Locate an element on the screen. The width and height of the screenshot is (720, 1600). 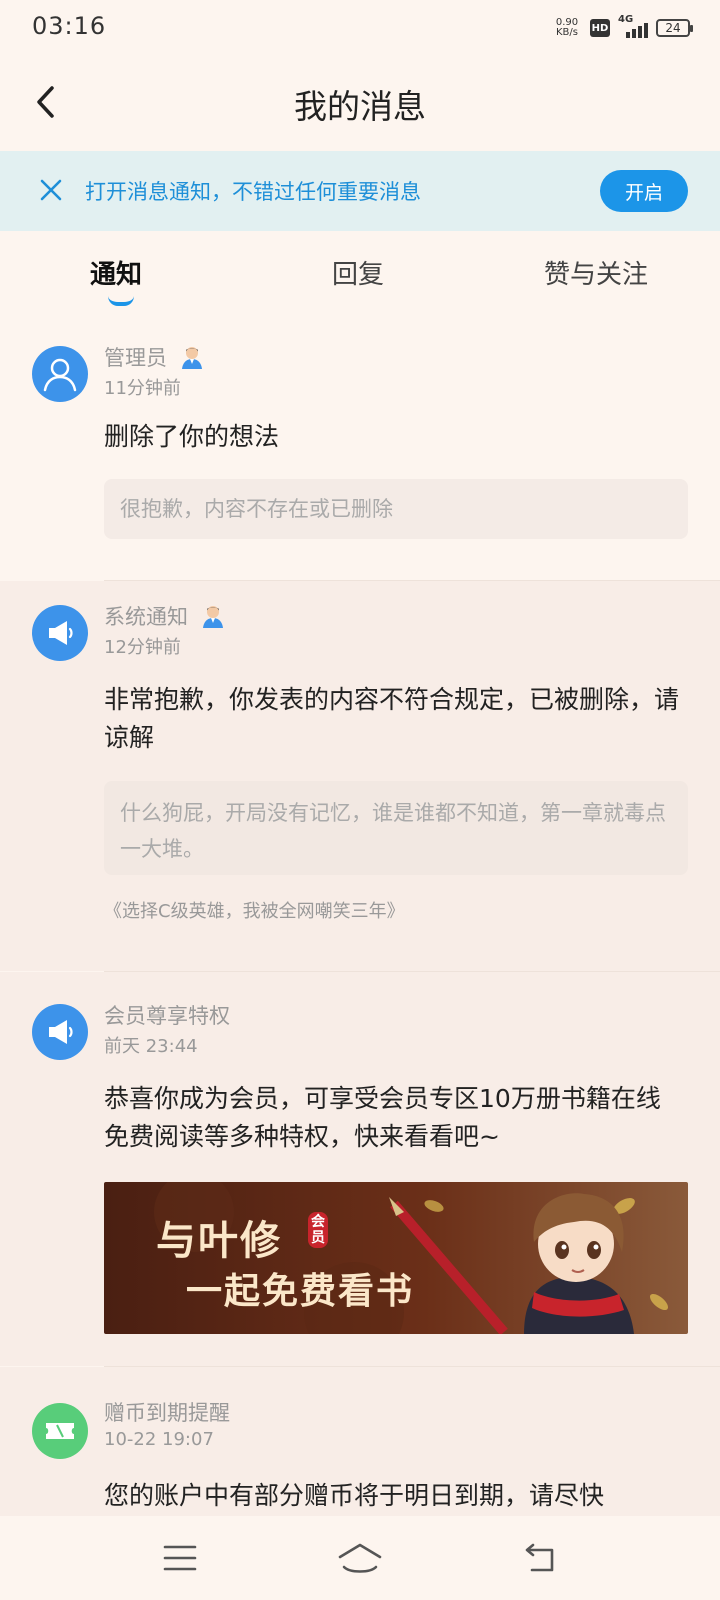
notification-banner: 打开消息通知，不错过任何重要消息 开启 is located at coordinates (360, 191).